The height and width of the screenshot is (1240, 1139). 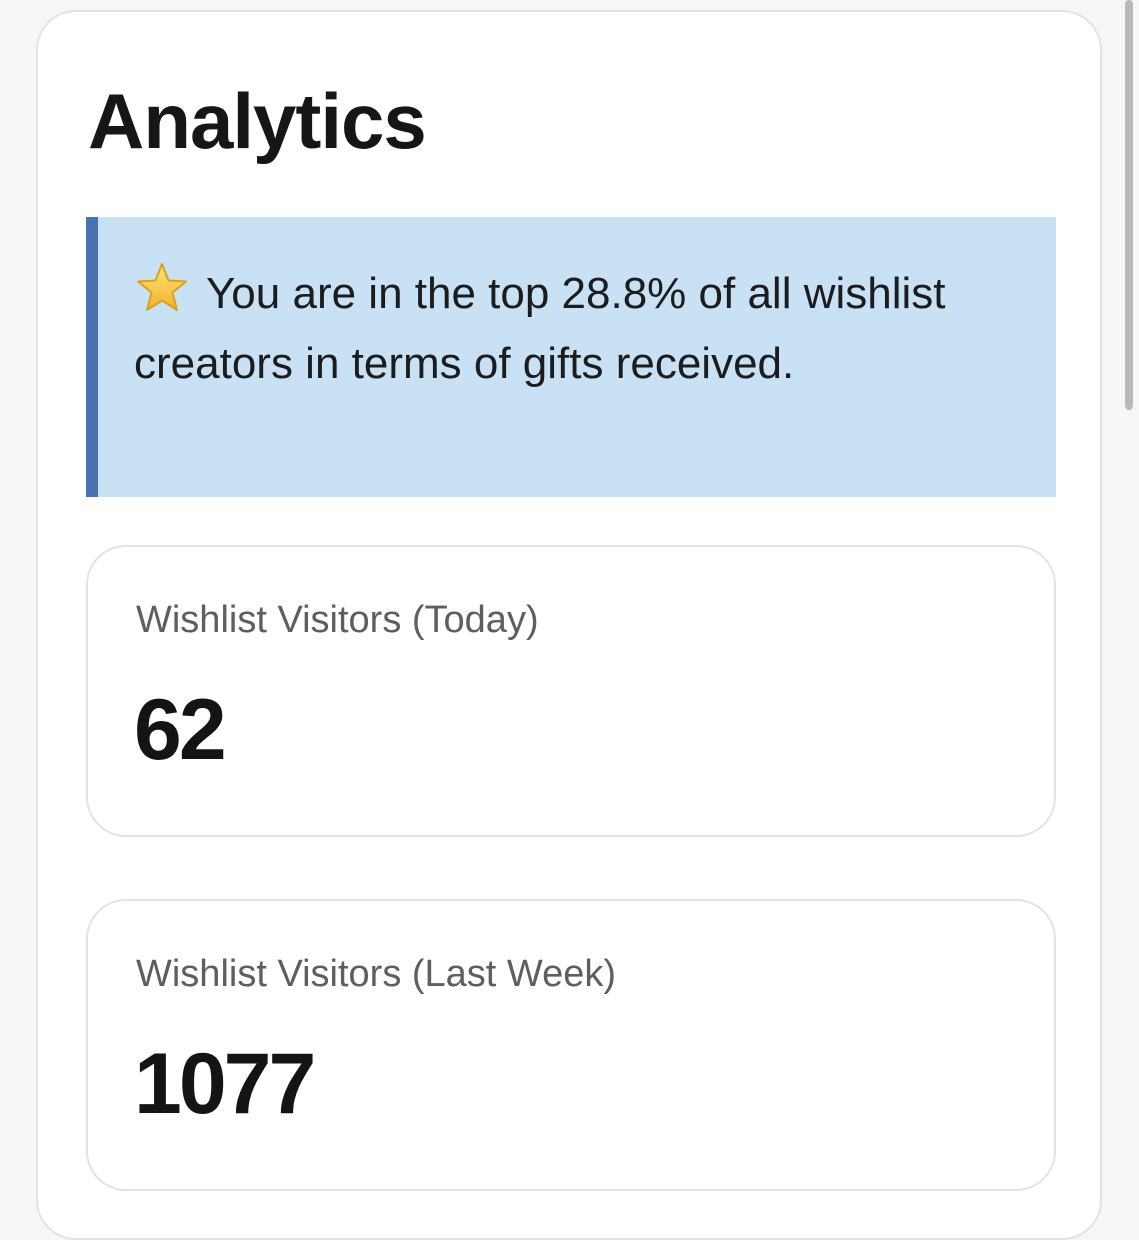 What do you see at coordinates (257, 121) in the screenshot?
I see `page-title: Analytics` at bounding box center [257, 121].